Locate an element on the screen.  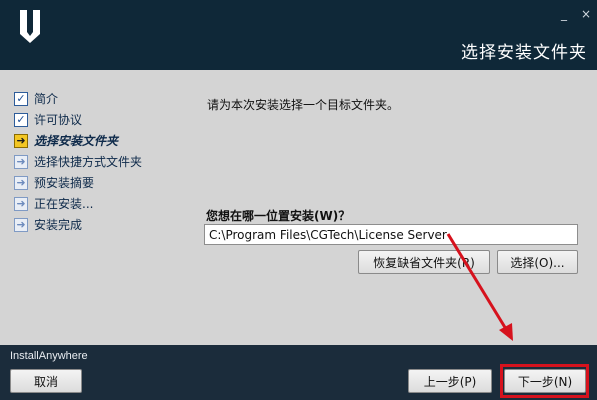
install-path-input is located at coordinates (391, 234).